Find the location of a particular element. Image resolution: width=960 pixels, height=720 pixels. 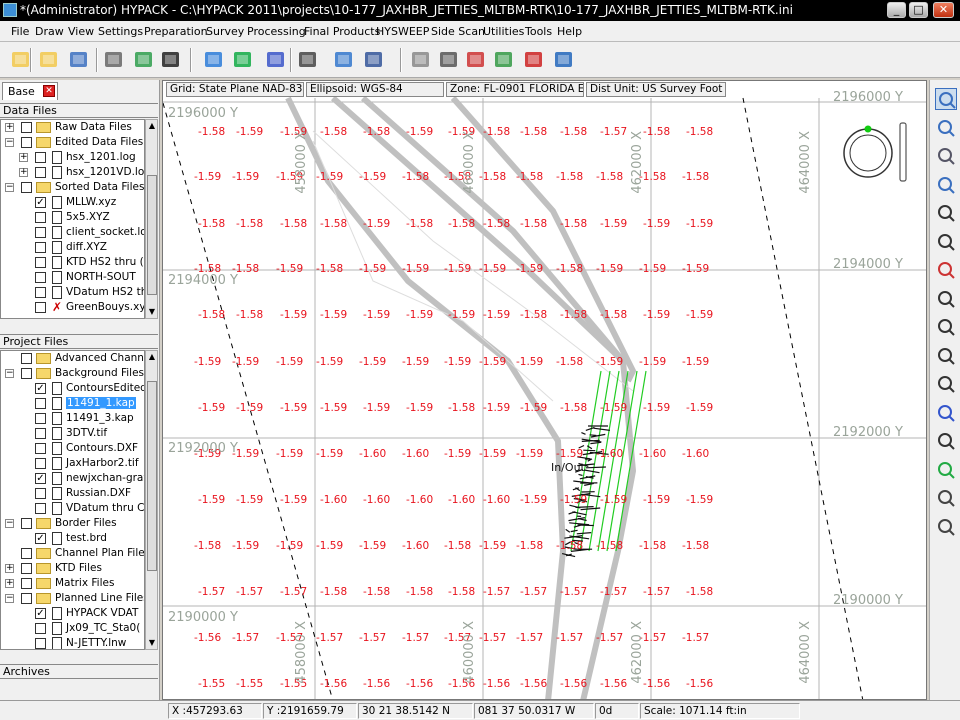

undo-icon is located at coordinates (946, 441).